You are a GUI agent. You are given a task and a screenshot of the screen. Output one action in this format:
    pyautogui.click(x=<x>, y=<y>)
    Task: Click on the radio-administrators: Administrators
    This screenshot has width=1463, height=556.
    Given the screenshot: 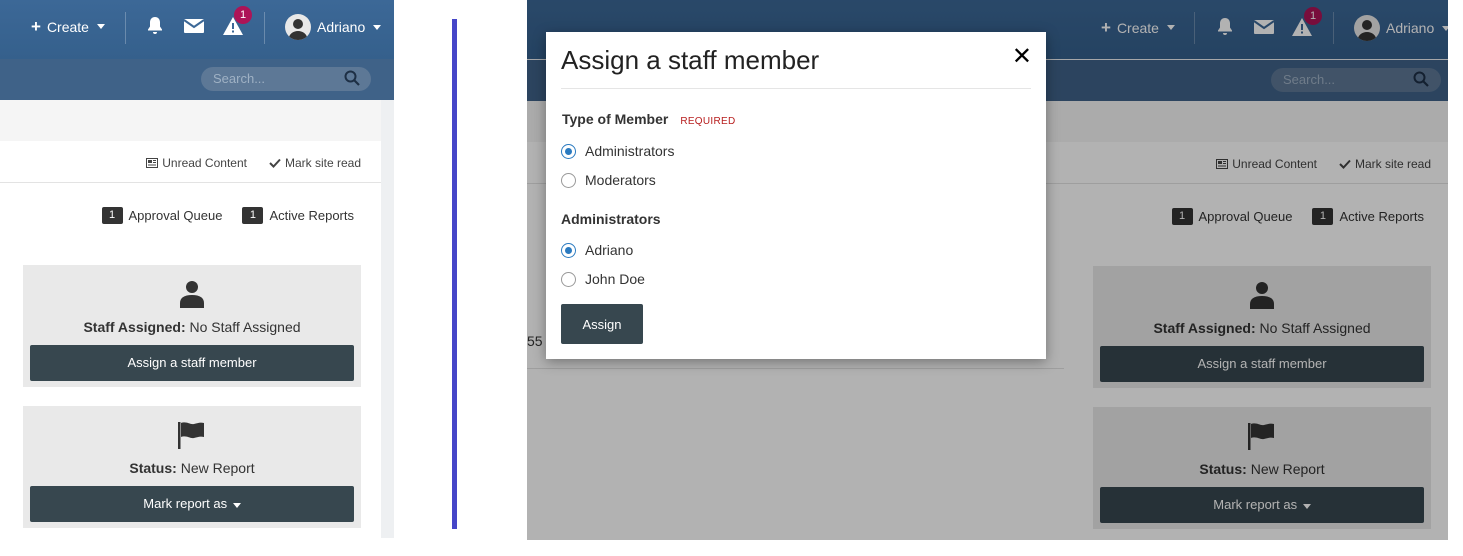 What is the action you would take?
    pyautogui.click(x=617, y=151)
    